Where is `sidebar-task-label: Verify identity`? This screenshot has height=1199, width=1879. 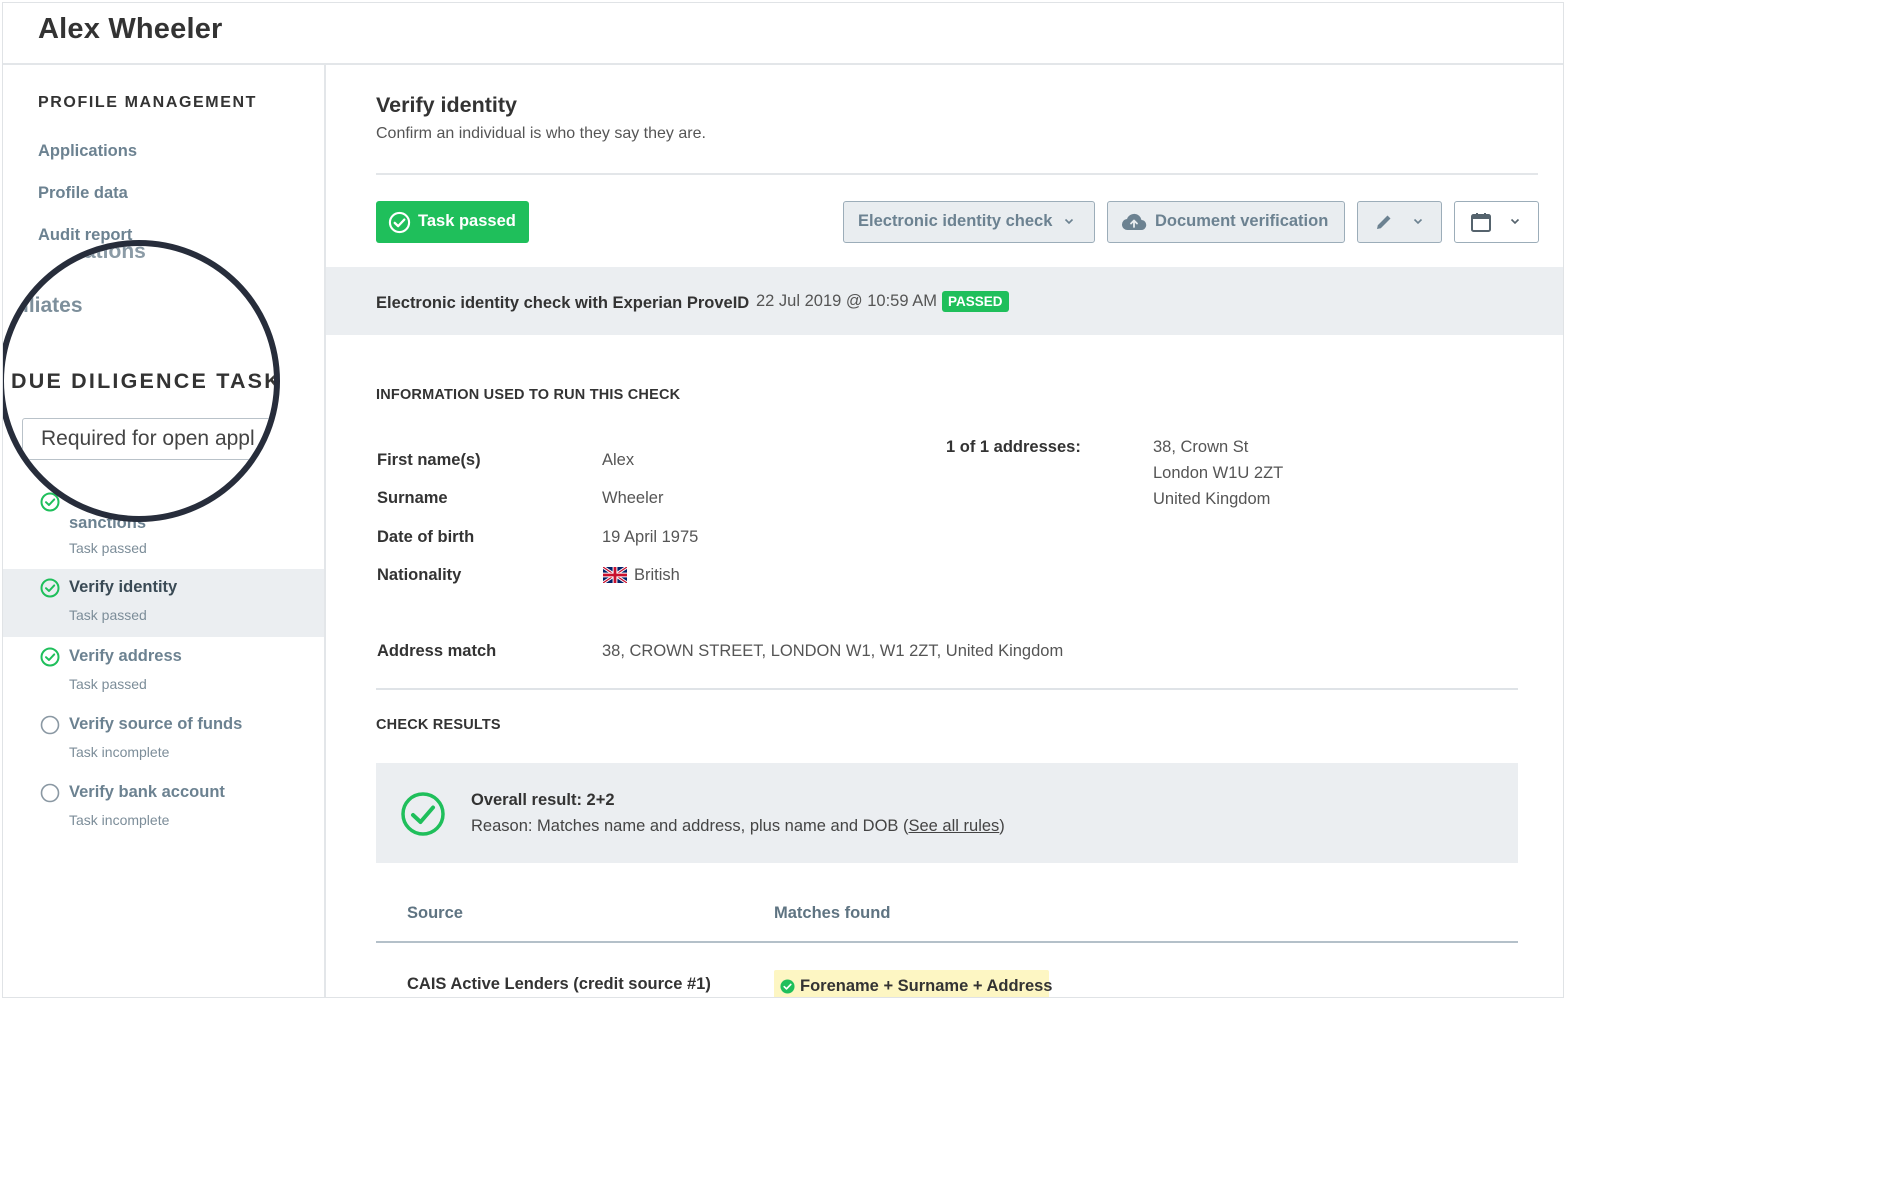
sidebar-task-label: Verify identity is located at coordinates (123, 587).